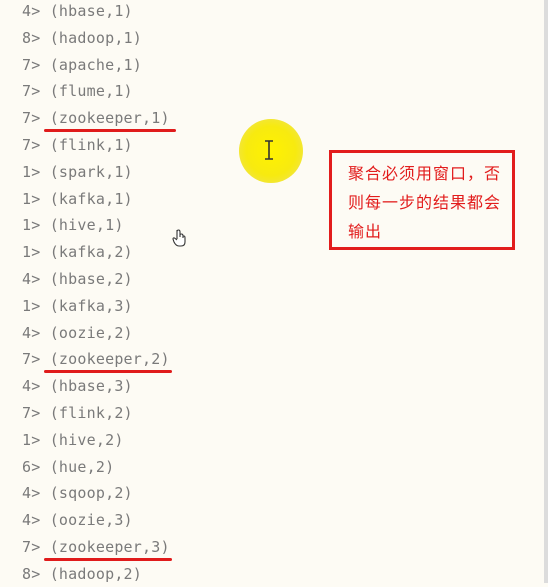 Image resolution: width=548 pixels, height=587 pixels. I want to click on hand-cursor-icon, so click(179, 238).